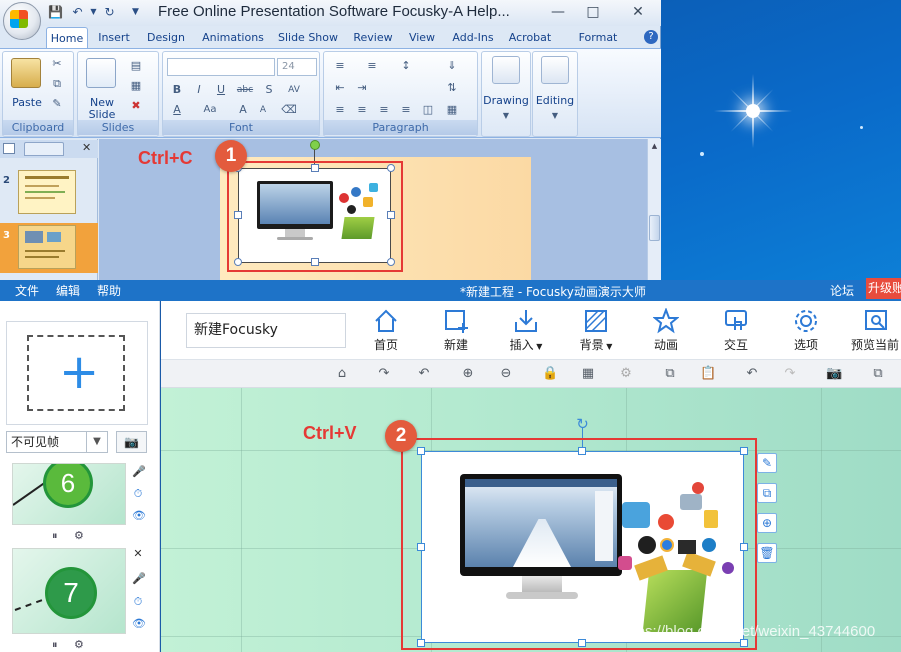 Image resolution: width=901 pixels, height=652 pixels. I want to click on vertical-scrollbar: ▲, so click(654, 210).